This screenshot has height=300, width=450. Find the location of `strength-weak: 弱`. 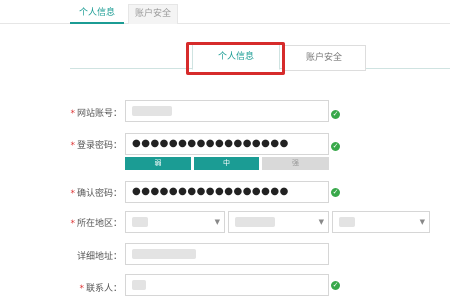

strength-weak: 弱 is located at coordinates (158, 163).